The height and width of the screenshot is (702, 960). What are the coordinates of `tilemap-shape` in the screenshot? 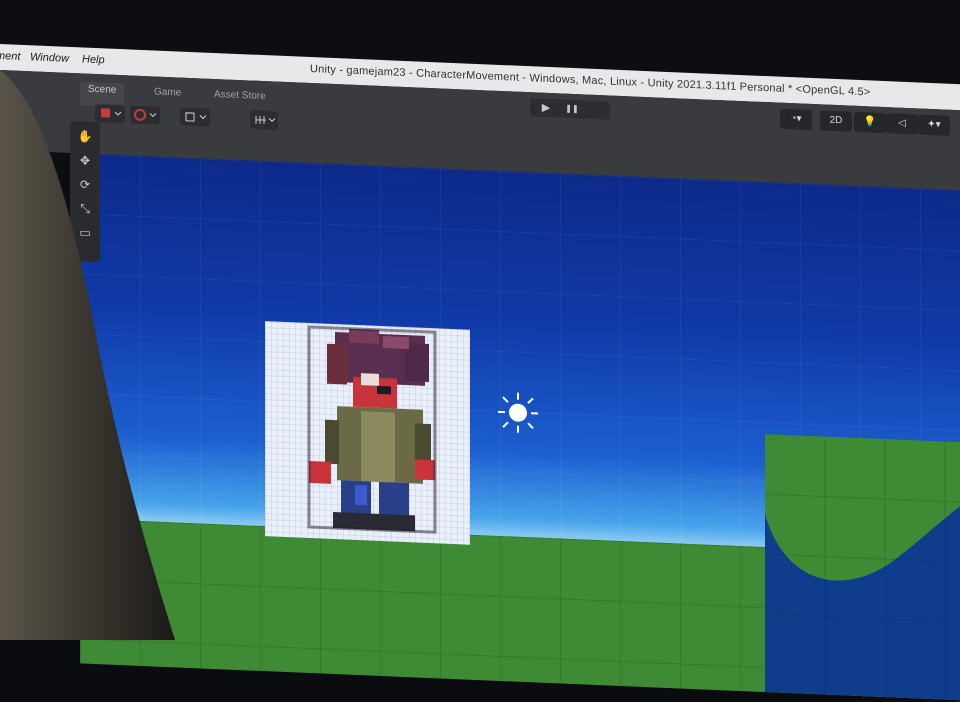 It's located at (862, 568).